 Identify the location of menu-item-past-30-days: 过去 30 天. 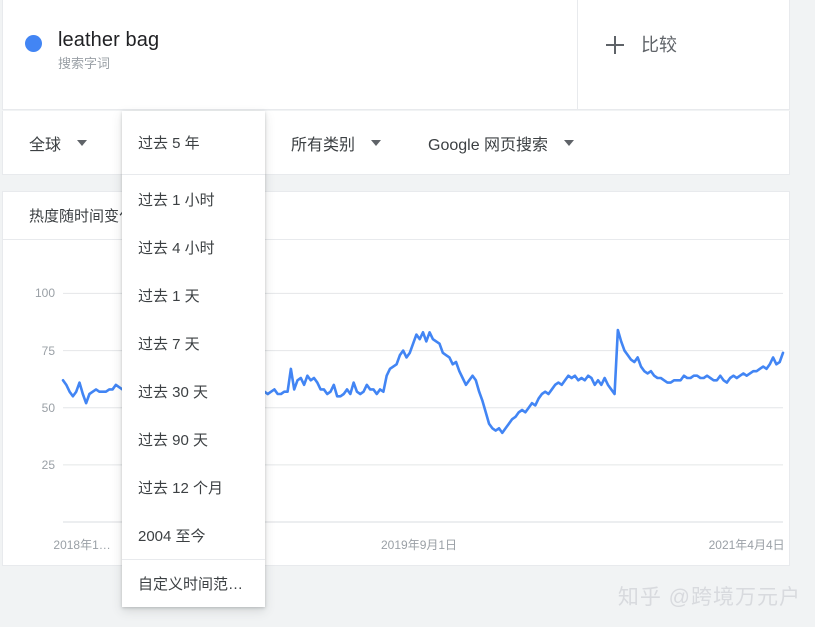
(193, 391).